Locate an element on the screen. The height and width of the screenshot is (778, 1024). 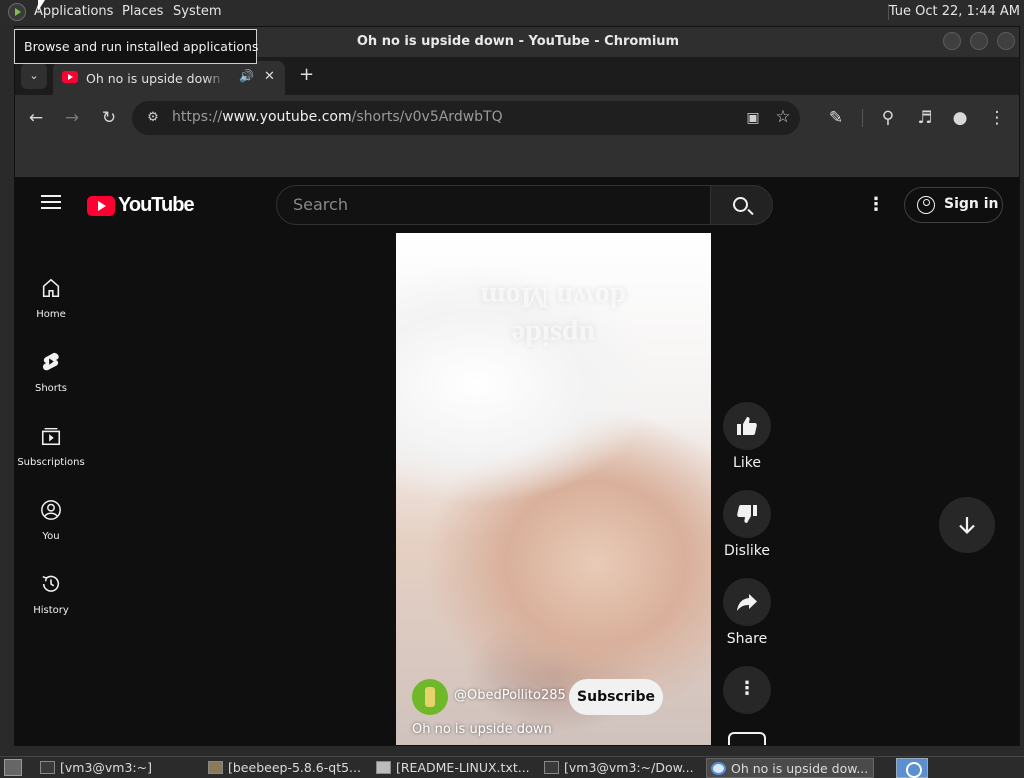
applications-menu-icon is located at coordinates (17, 12).